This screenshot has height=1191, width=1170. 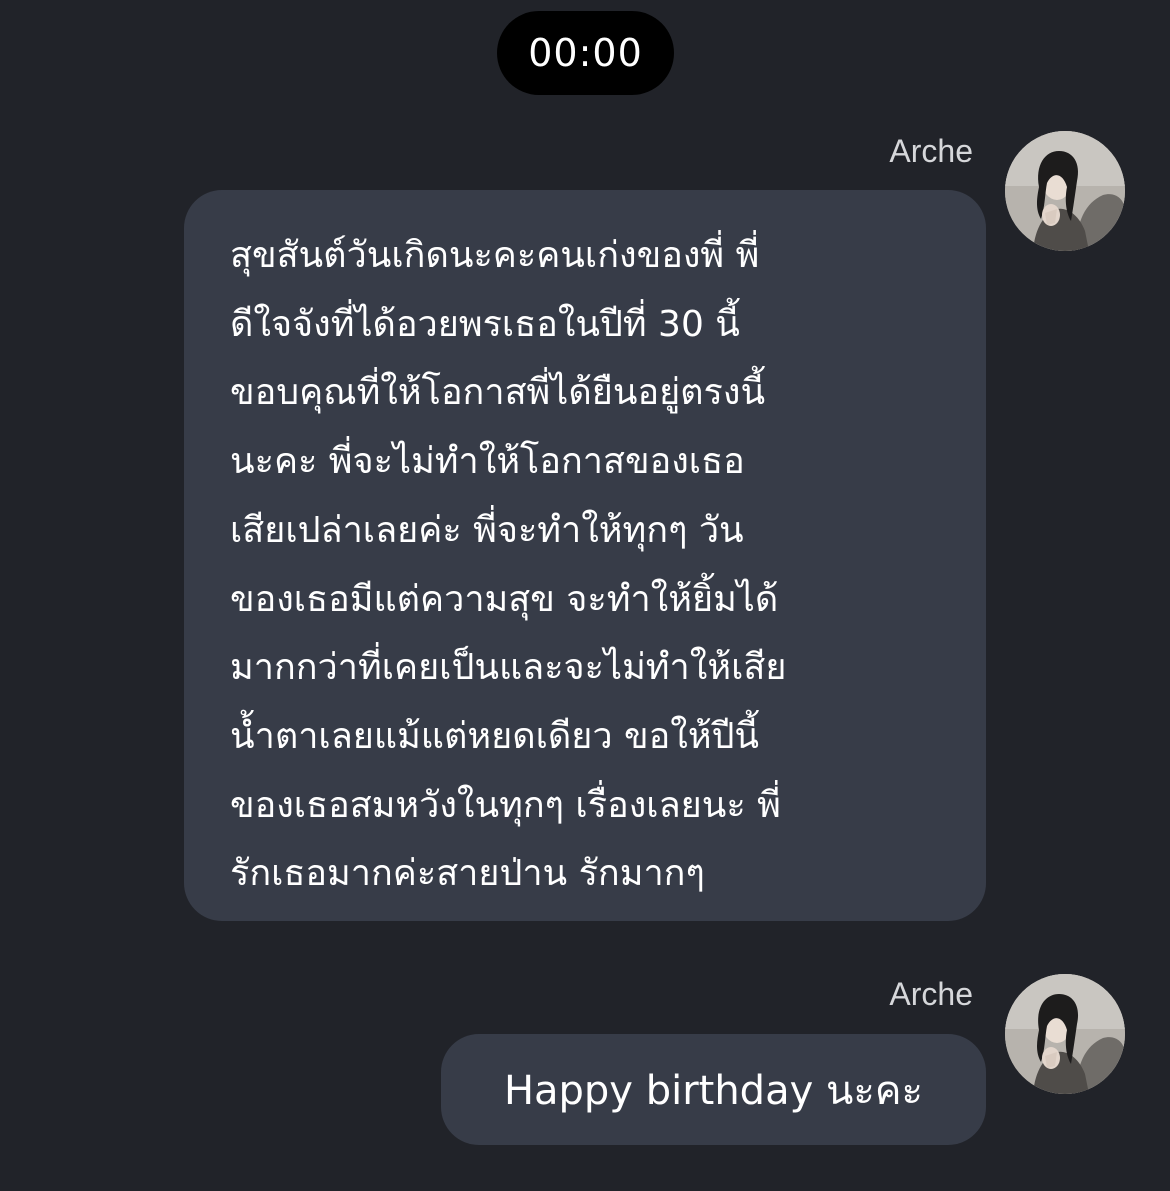 I want to click on message-line: มากกว่าที่เคยเป็นและจะไม่ทำให้เสีย, so click(x=508, y=668).